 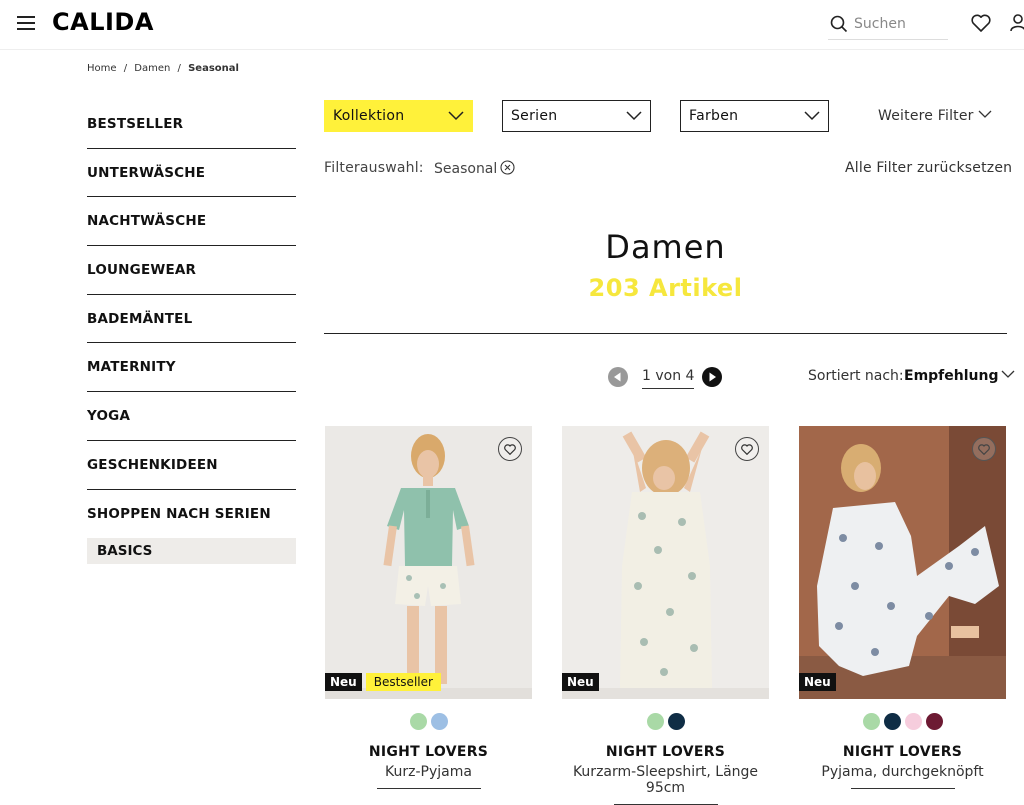 I want to click on sidebar-item-shoppen-nach-serien: SHOPPEN NACH SERIEN, so click(x=191, y=514).